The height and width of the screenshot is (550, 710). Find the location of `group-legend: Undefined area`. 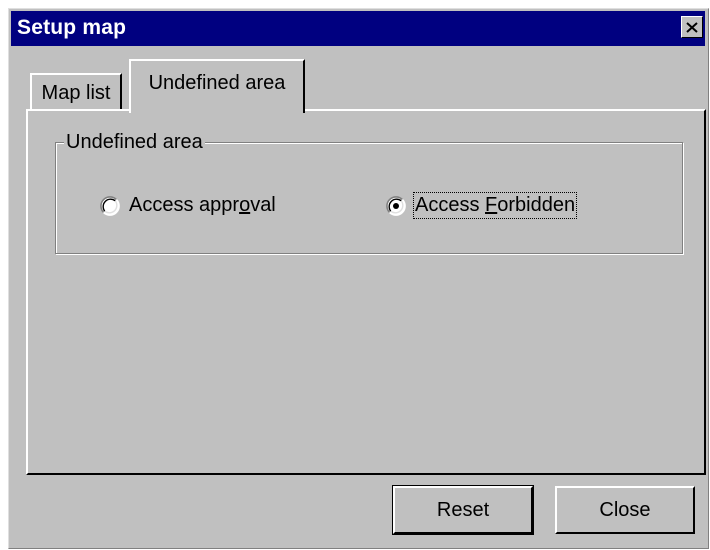

group-legend: Undefined area is located at coordinates (134, 142).